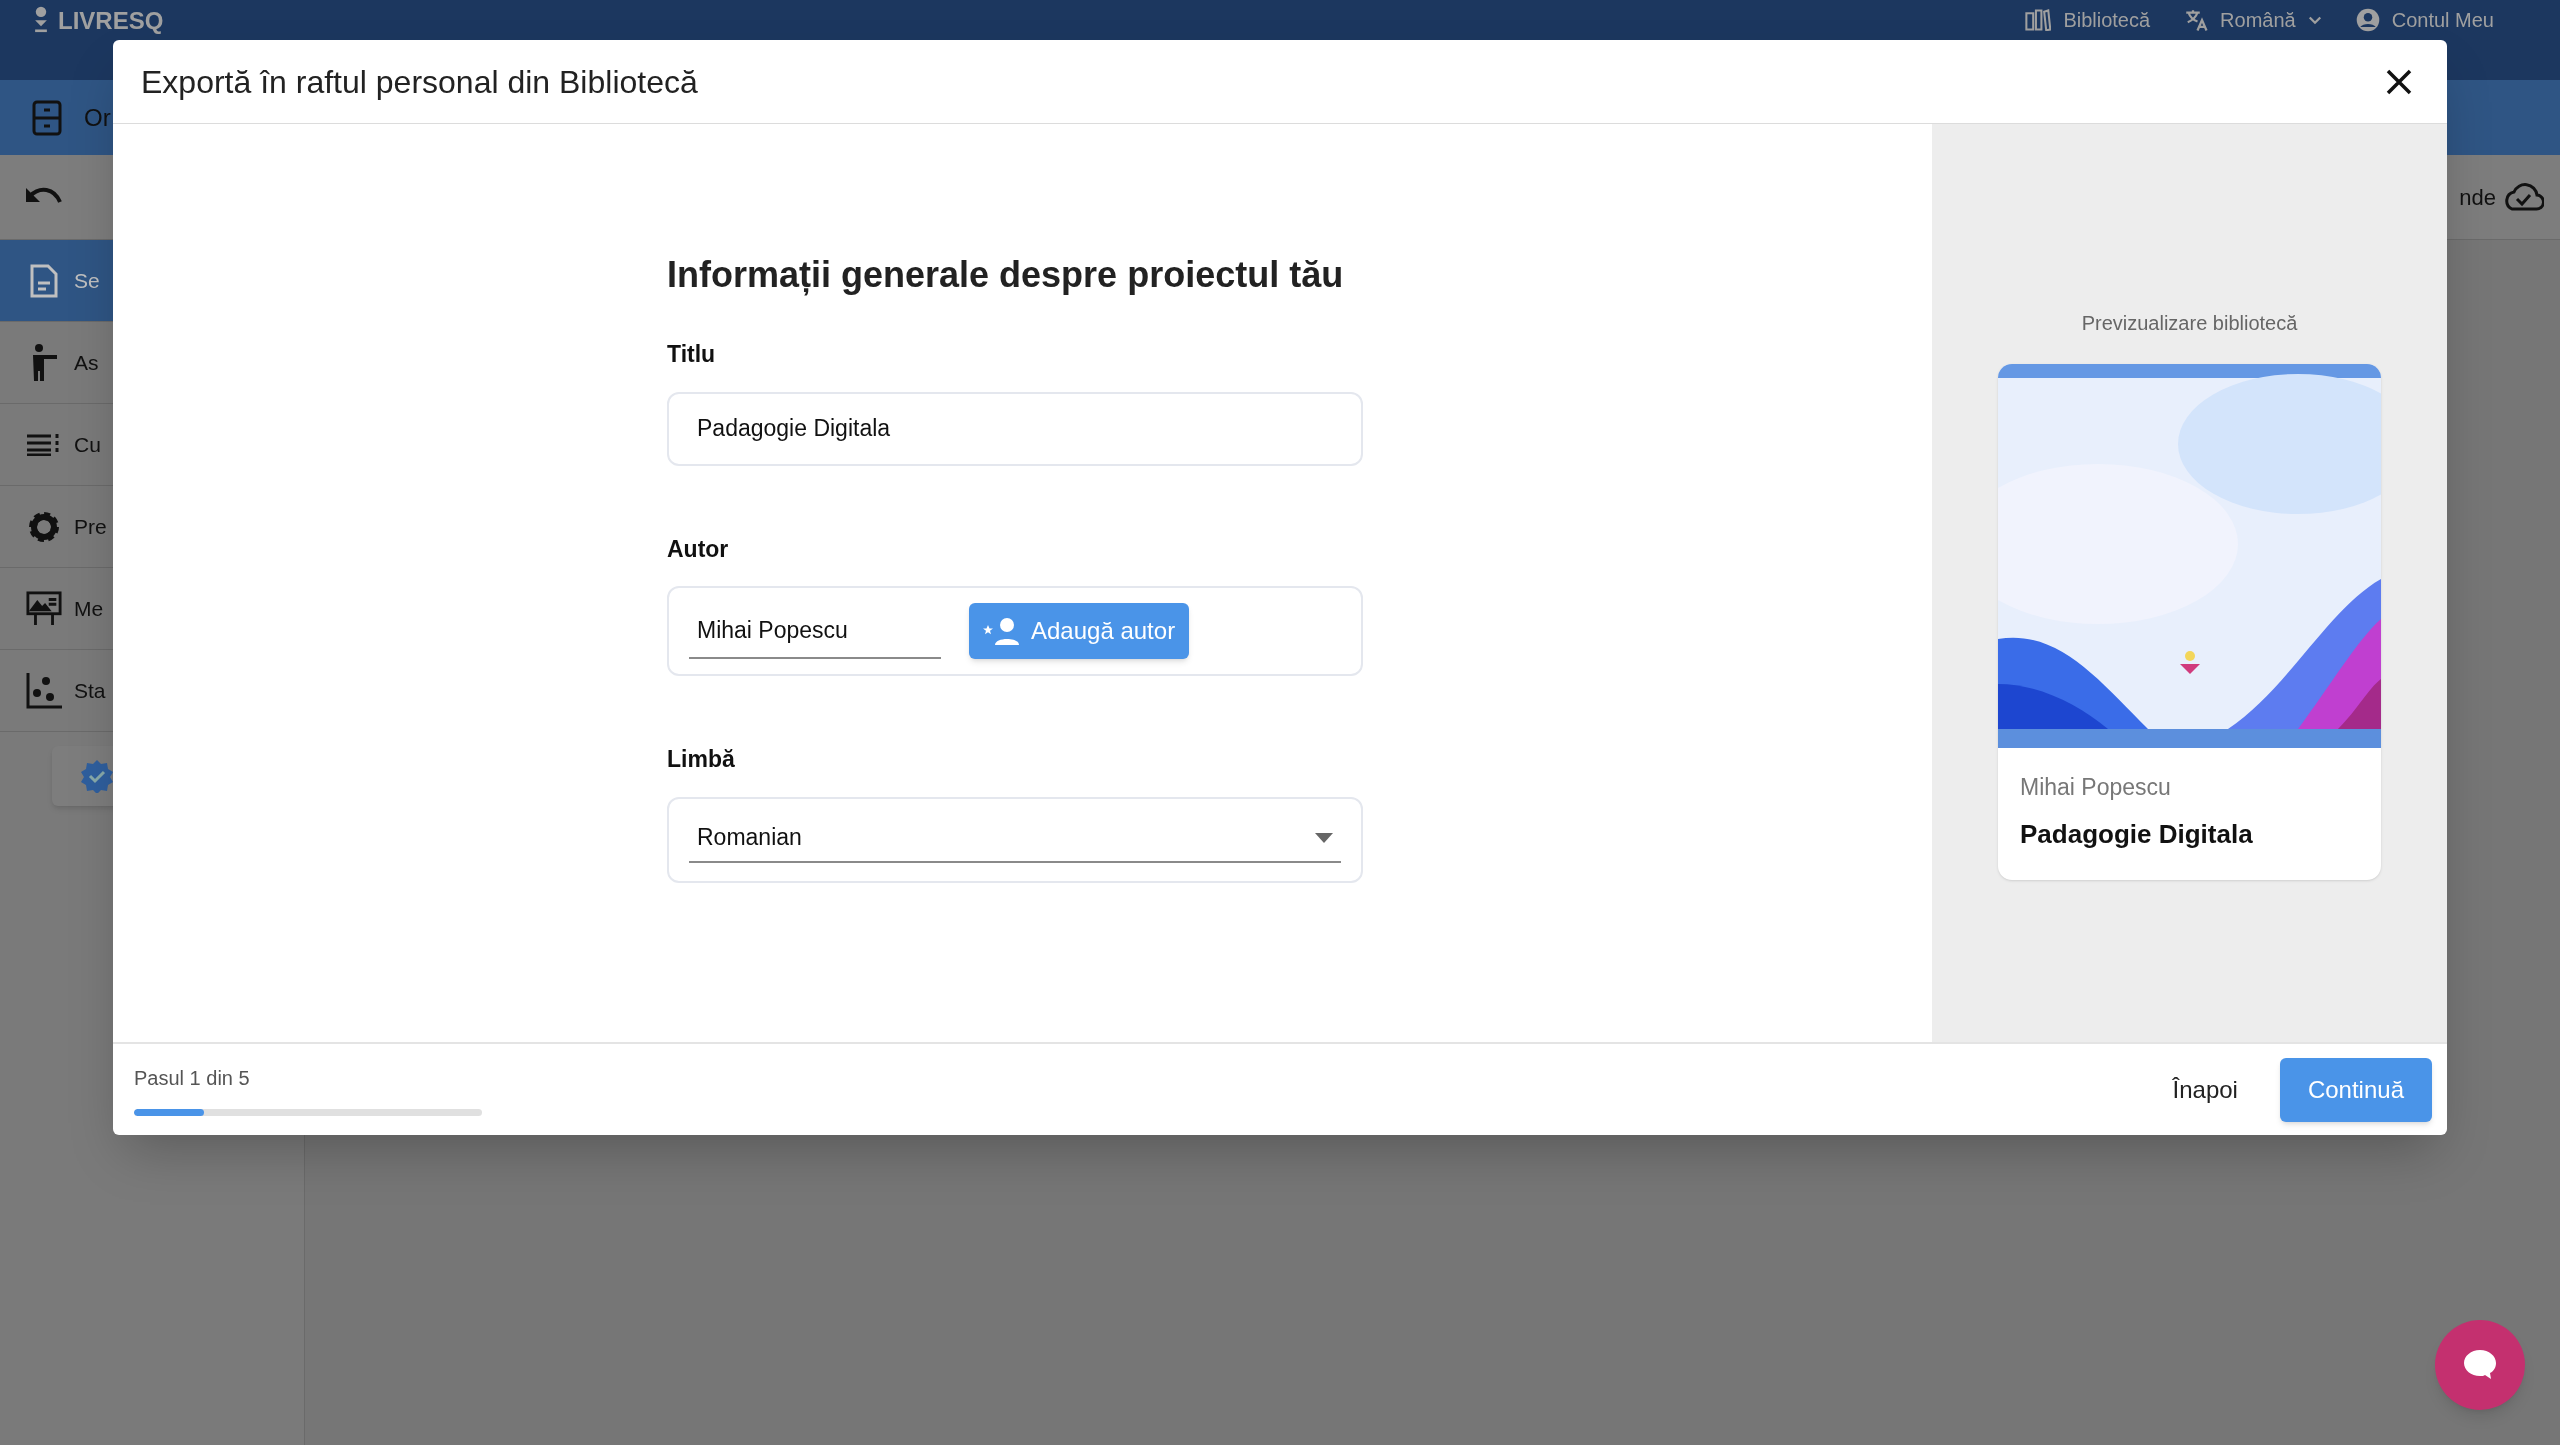 The image size is (2560, 1445). What do you see at coordinates (47, 117) in the screenshot?
I see `cabinet-icon` at bounding box center [47, 117].